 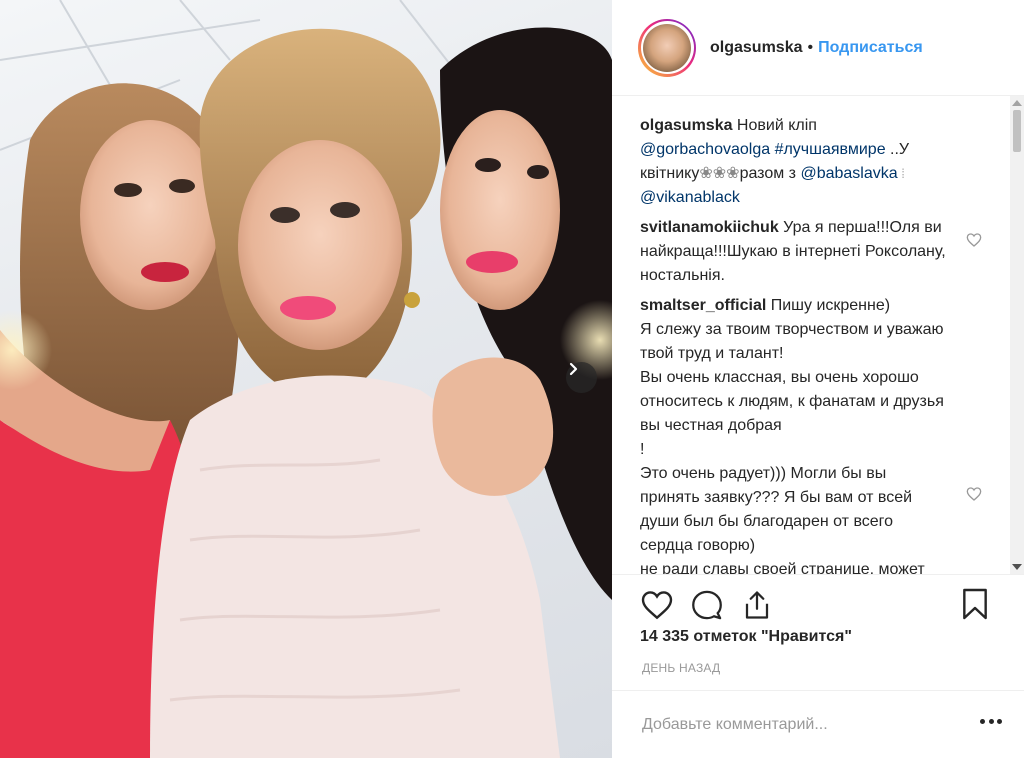 What do you see at coordinates (774, 125) in the screenshot?
I see `caption-text: Новий кліп` at bounding box center [774, 125].